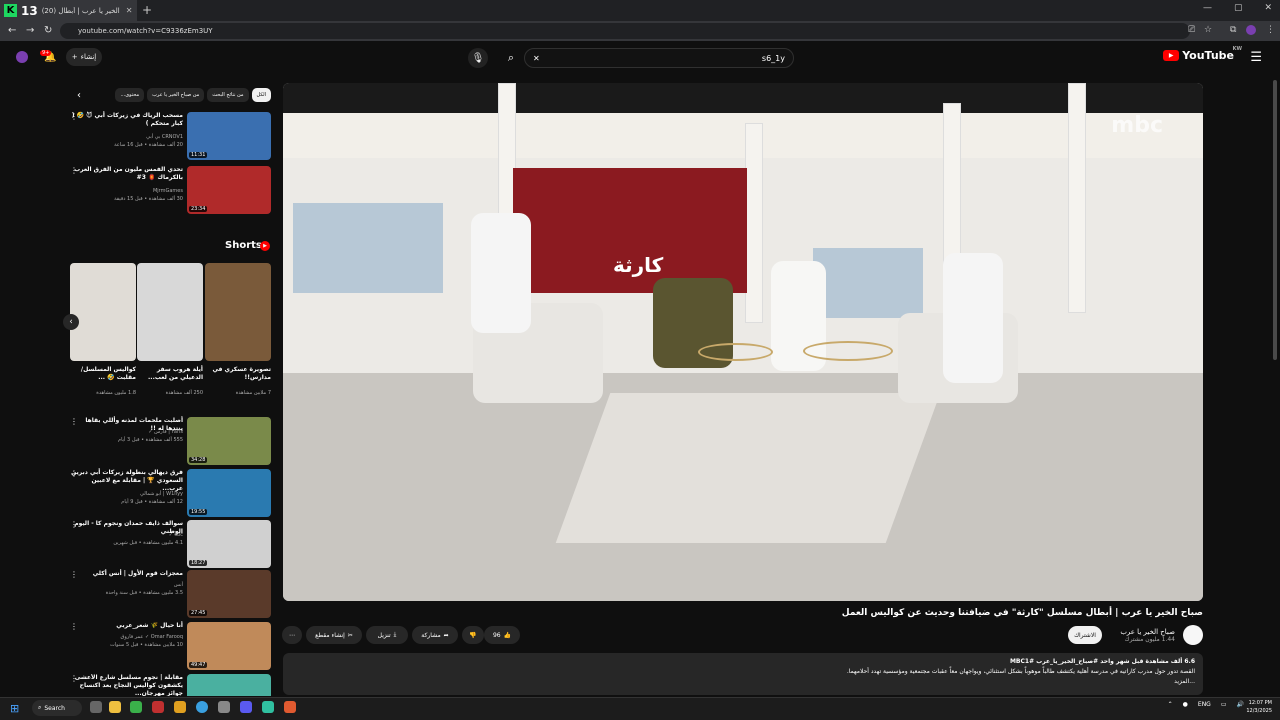  What do you see at coordinates (228, 95) in the screenshot?
I see `chip-search: من نتائج البحث` at bounding box center [228, 95].